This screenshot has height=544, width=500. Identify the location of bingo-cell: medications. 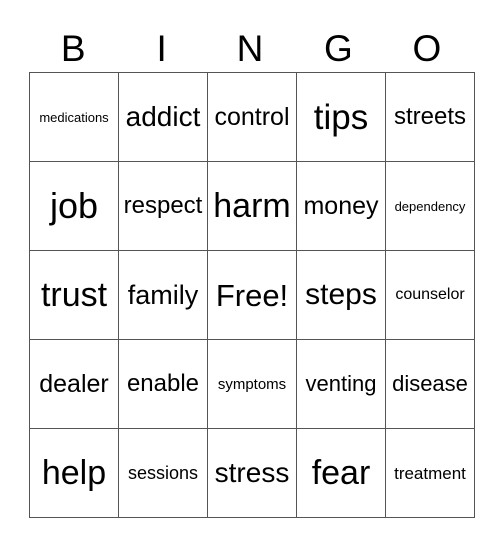
(74, 117).